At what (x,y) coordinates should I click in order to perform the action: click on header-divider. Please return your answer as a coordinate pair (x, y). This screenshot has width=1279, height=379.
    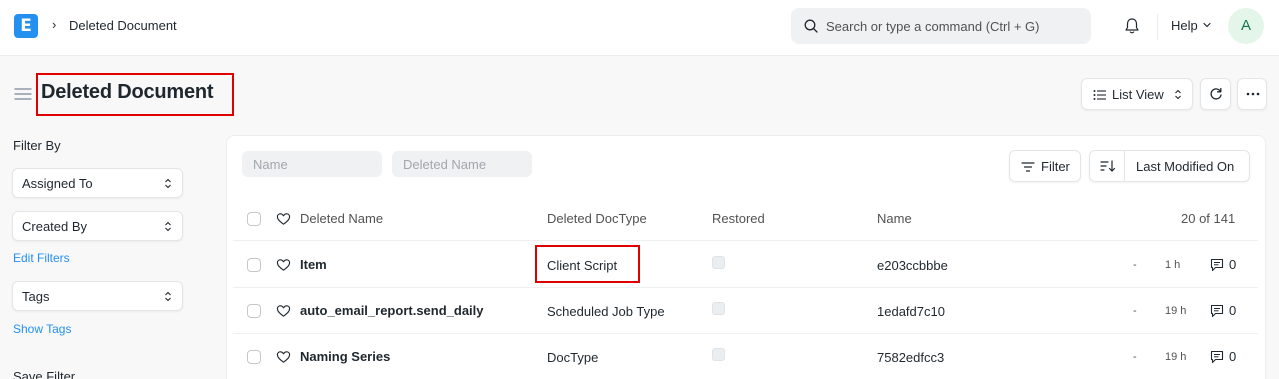
    Looking at the image, I should click on (745, 240).